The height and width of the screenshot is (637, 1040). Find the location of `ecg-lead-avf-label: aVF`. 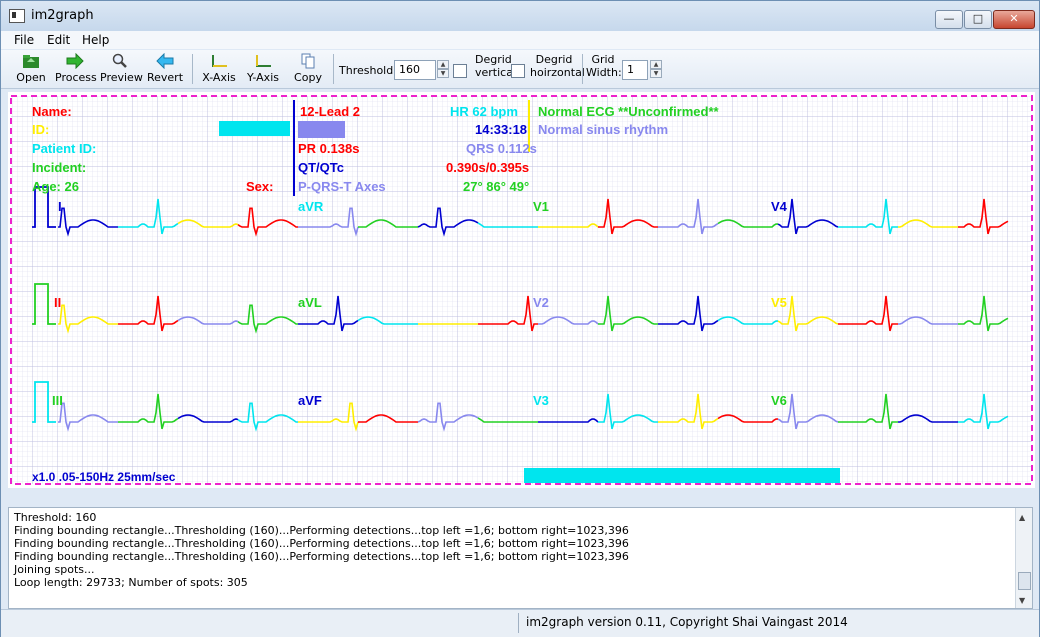

ecg-lead-avf-label: aVF is located at coordinates (310, 400).